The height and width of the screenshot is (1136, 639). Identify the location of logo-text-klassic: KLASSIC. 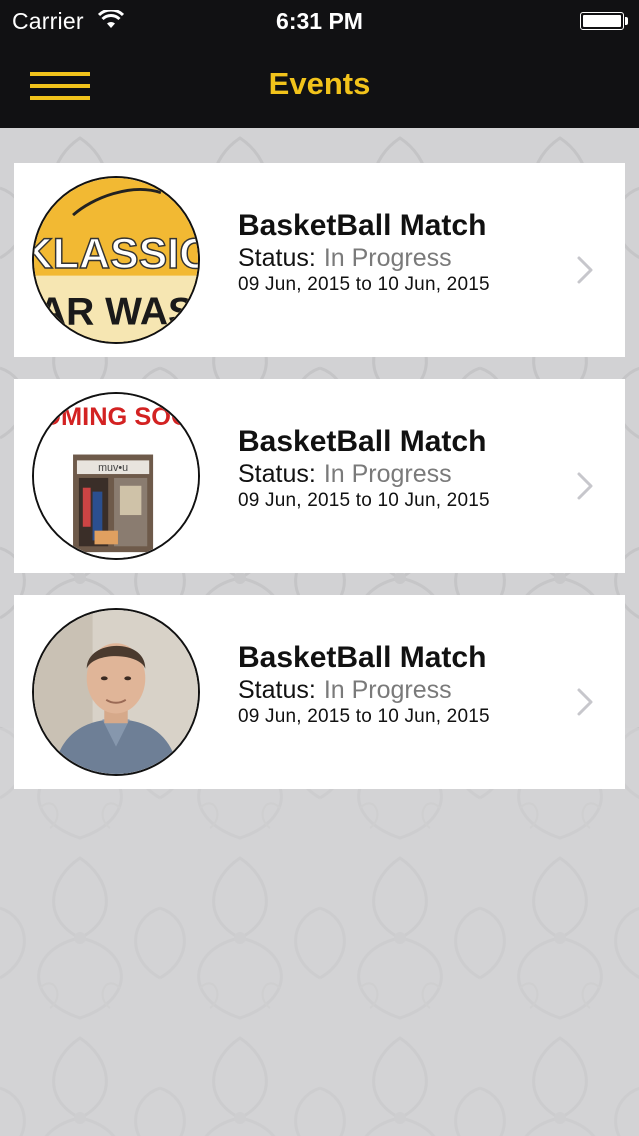
(116, 254).